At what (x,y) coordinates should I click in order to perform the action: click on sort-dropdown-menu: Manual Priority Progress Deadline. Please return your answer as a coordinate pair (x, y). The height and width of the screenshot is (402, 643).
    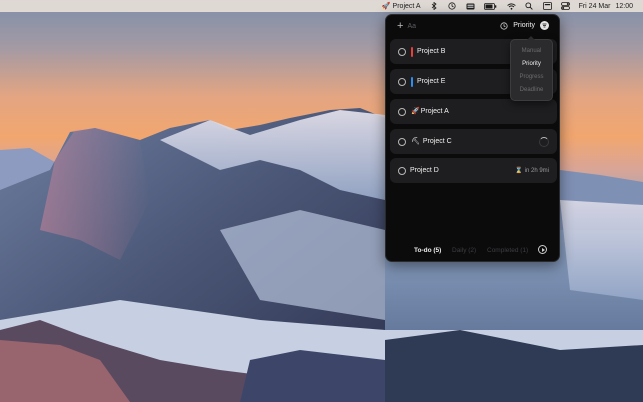
    Looking at the image, I should click on (531, 68).